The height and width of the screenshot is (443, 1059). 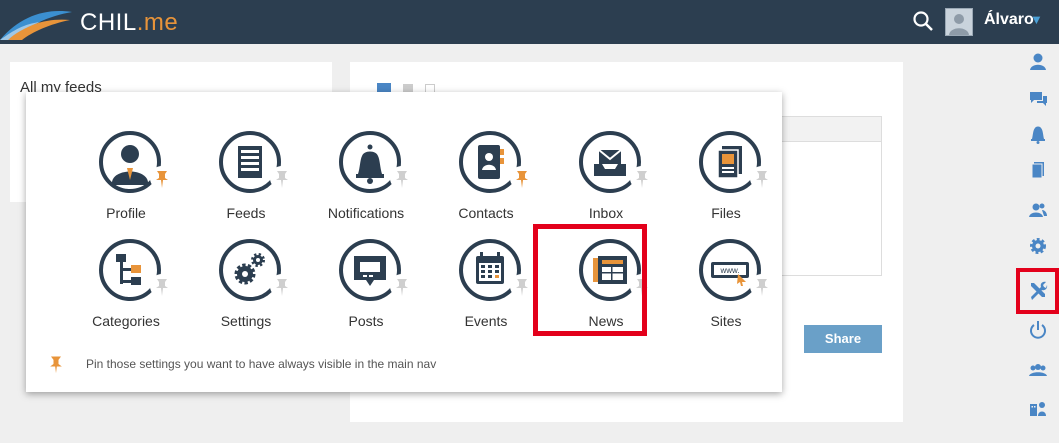 I want to click on share-button: Share, so click(x=843, y=339).